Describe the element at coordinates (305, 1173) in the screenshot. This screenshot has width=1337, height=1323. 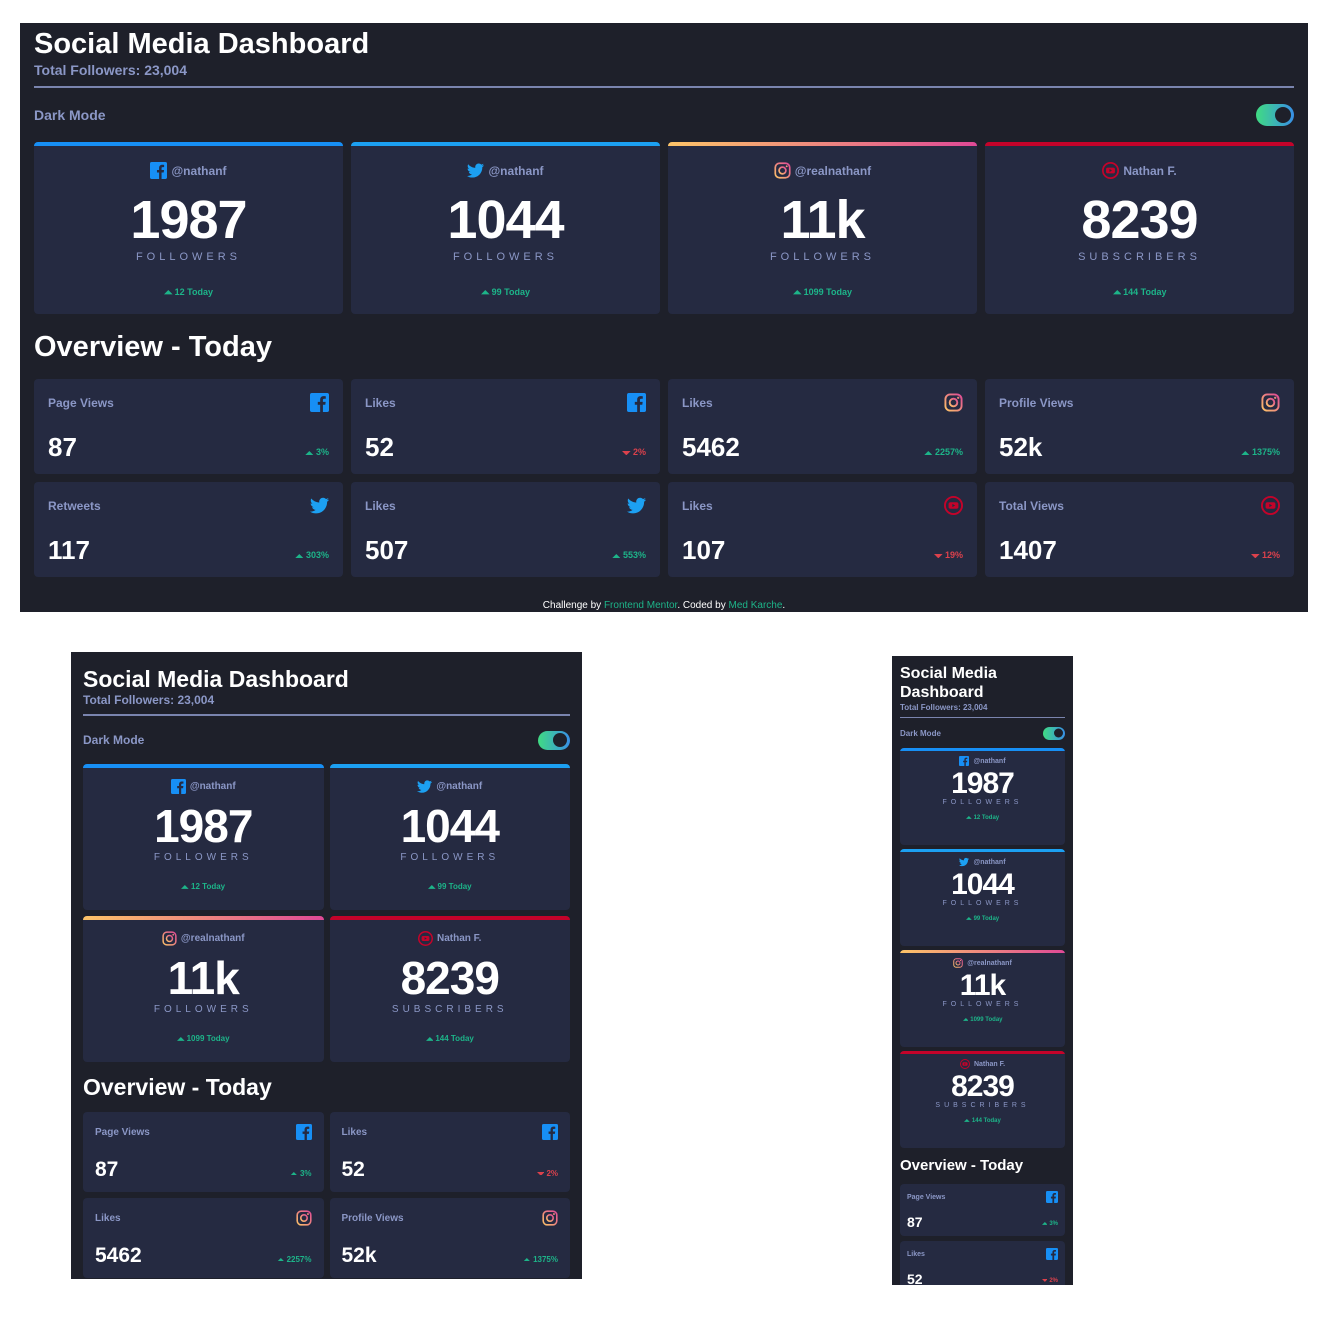
I see `overview-delta-text: 3%` at that location.